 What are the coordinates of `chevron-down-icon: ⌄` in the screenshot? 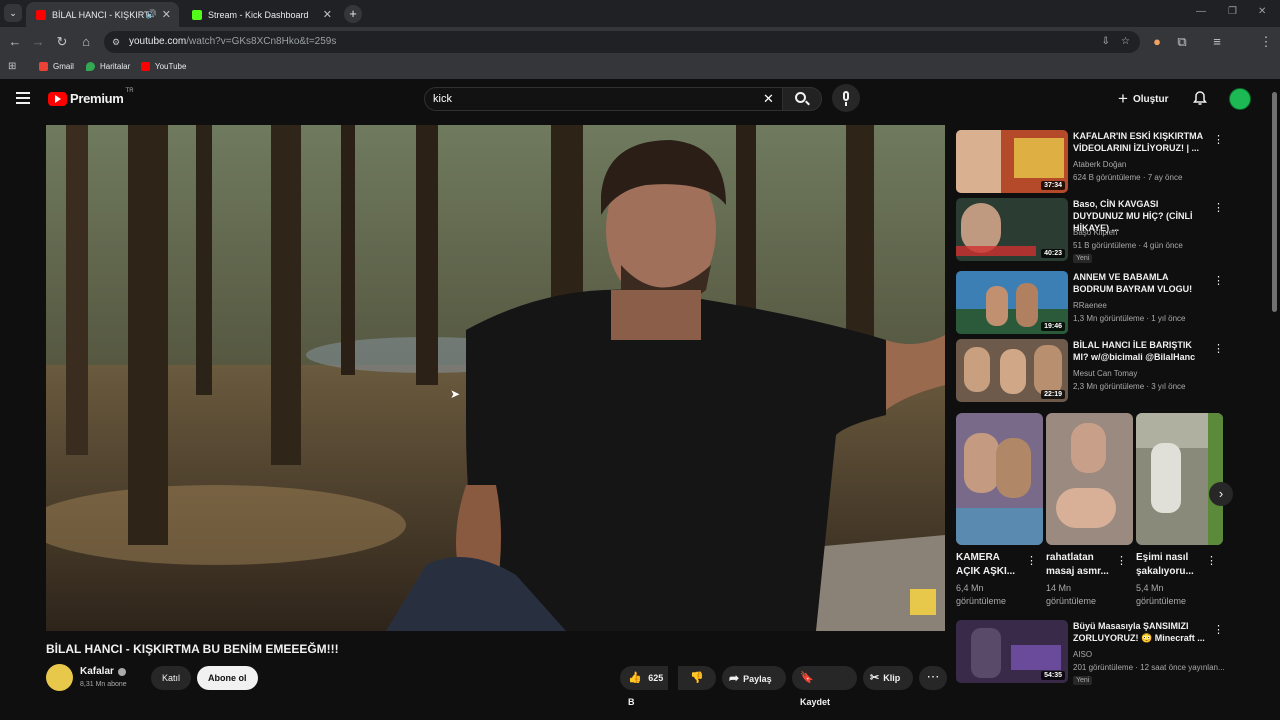 It's located at (13, 13).